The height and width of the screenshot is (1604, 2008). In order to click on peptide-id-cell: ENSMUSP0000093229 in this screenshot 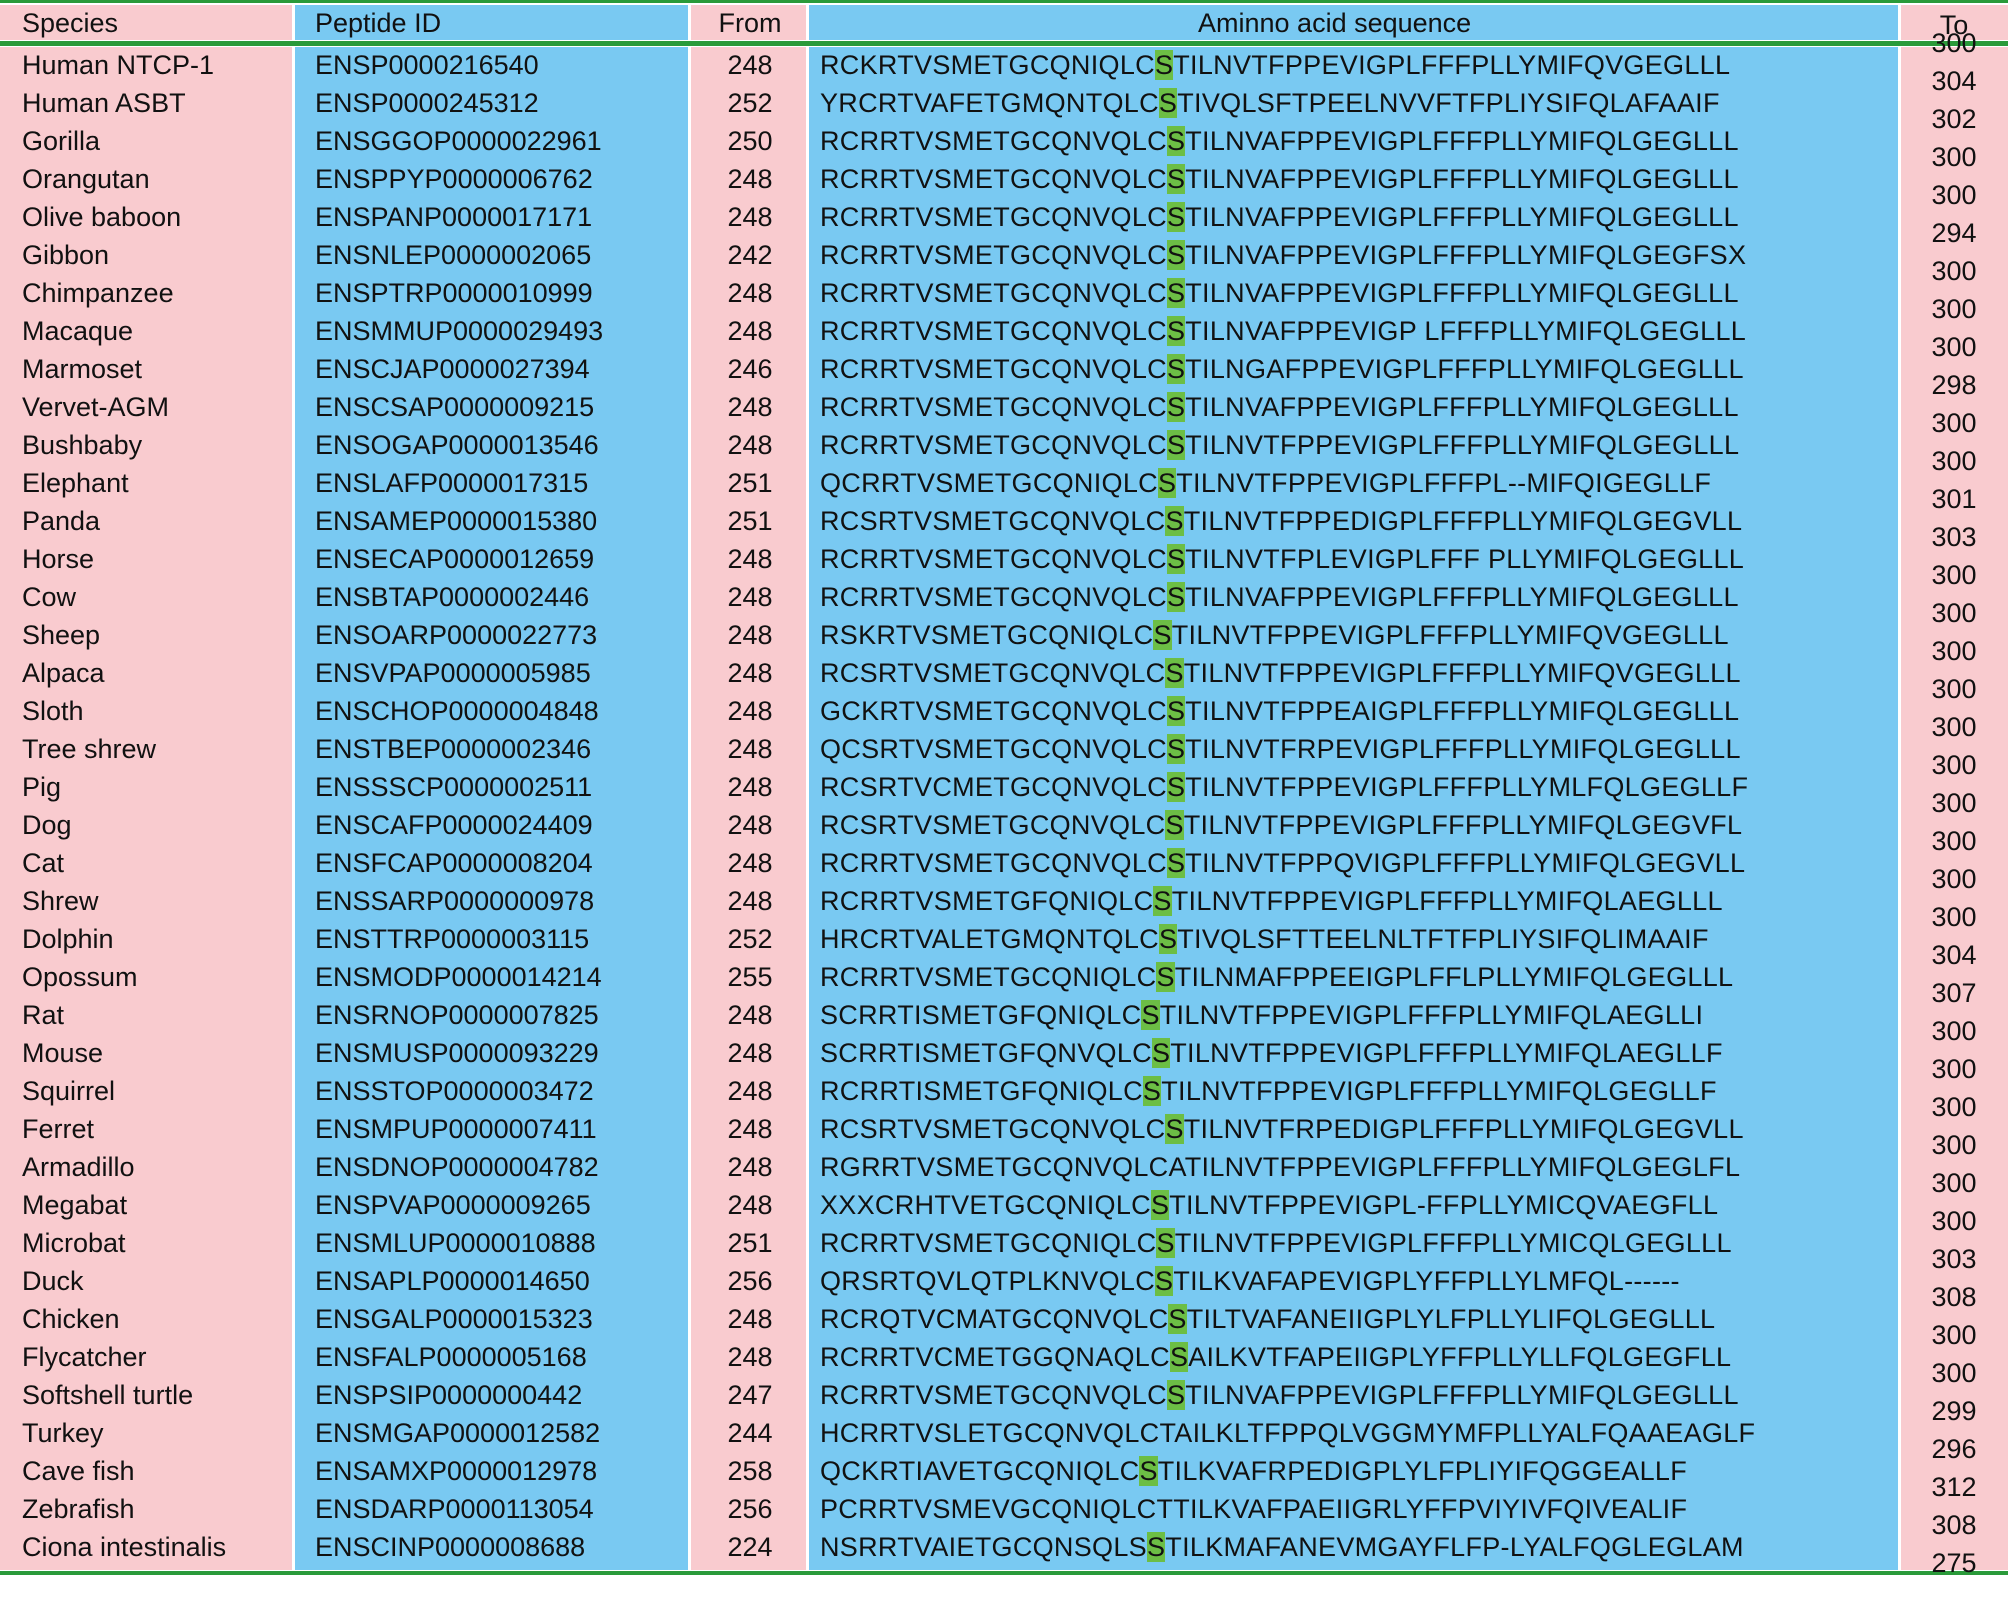, I will do `click(457, 1053)`.